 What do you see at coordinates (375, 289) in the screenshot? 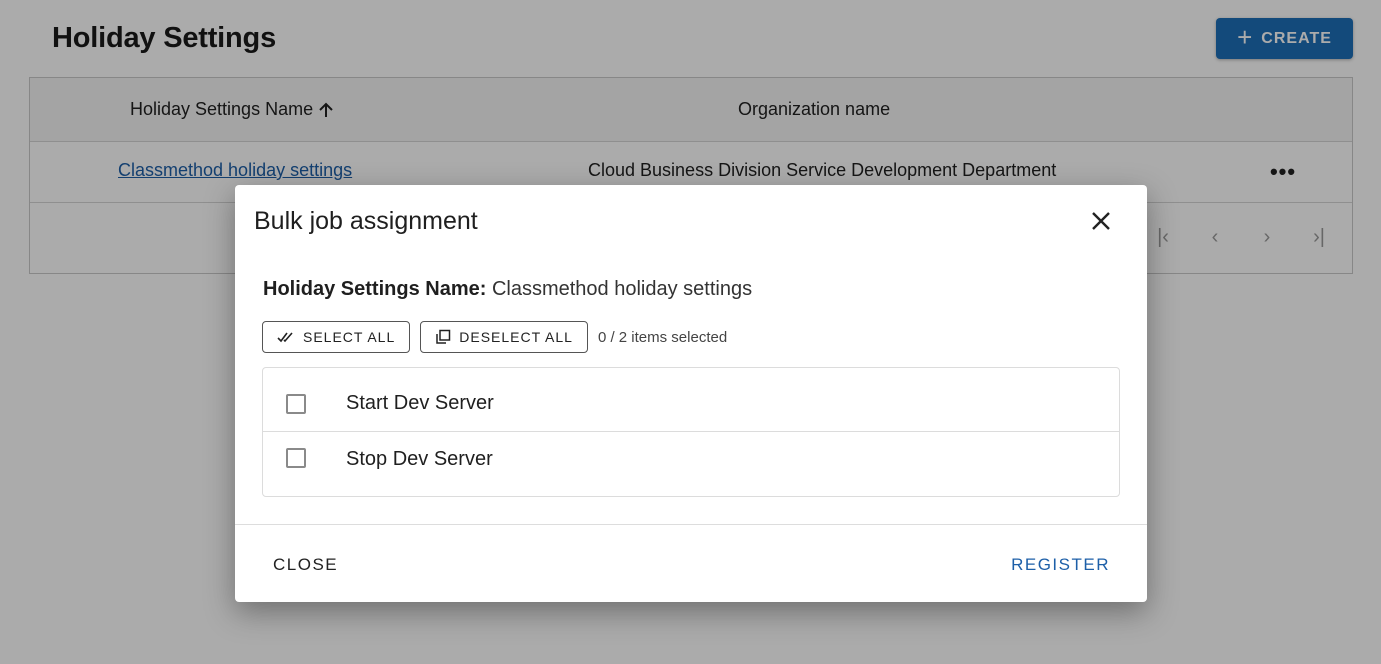
I see `holiday-settings-name-label: Holiday Settings Name:` at bounding box center [375, 289].